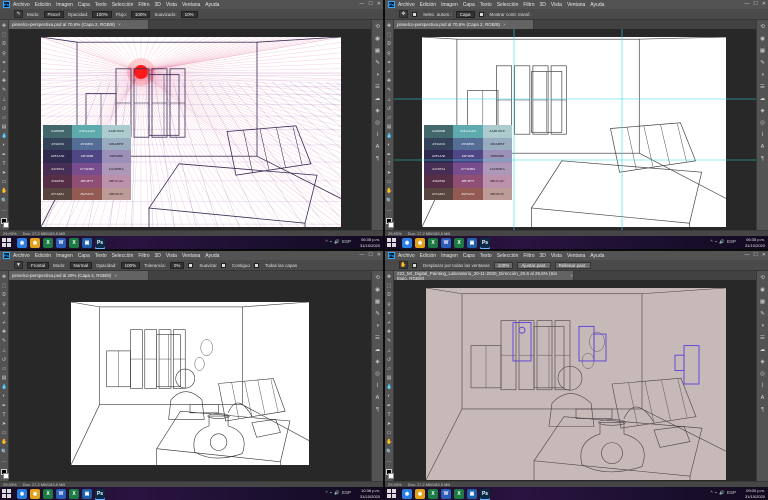 The image size is (768, 500). I want to click on fill-source-select: Frontal, so click(38, 265).